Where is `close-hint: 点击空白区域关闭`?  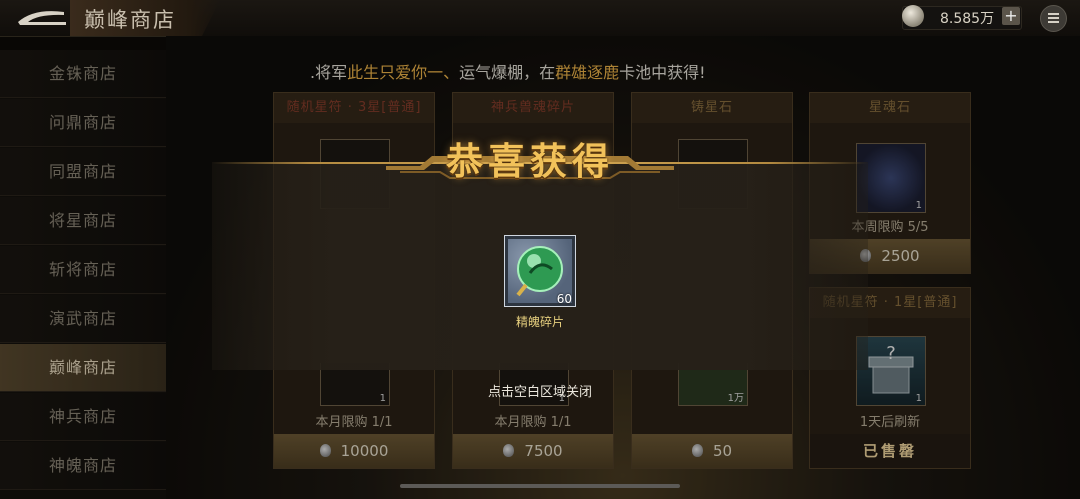 close-hint: 点击空白区域关闭 is located at coordinates (539, 392).